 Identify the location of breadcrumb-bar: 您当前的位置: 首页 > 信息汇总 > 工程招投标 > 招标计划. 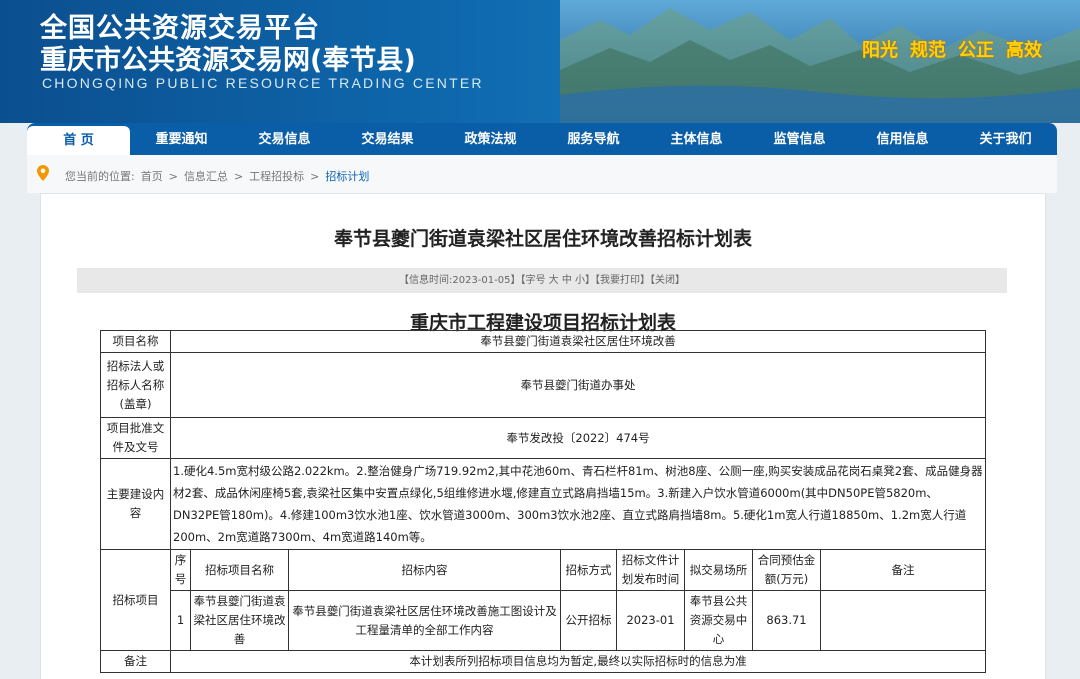
(542, 174).